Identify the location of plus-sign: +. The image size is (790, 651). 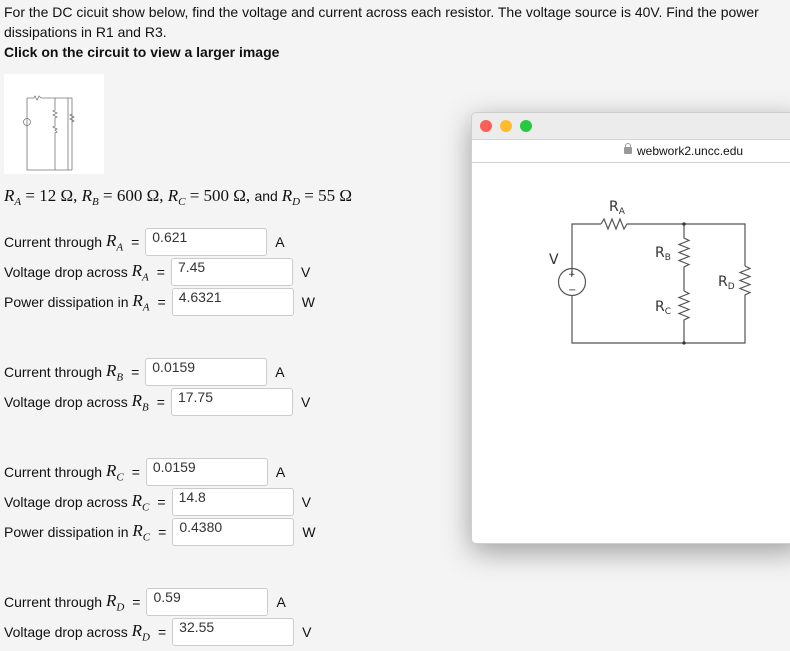
(572, 275).